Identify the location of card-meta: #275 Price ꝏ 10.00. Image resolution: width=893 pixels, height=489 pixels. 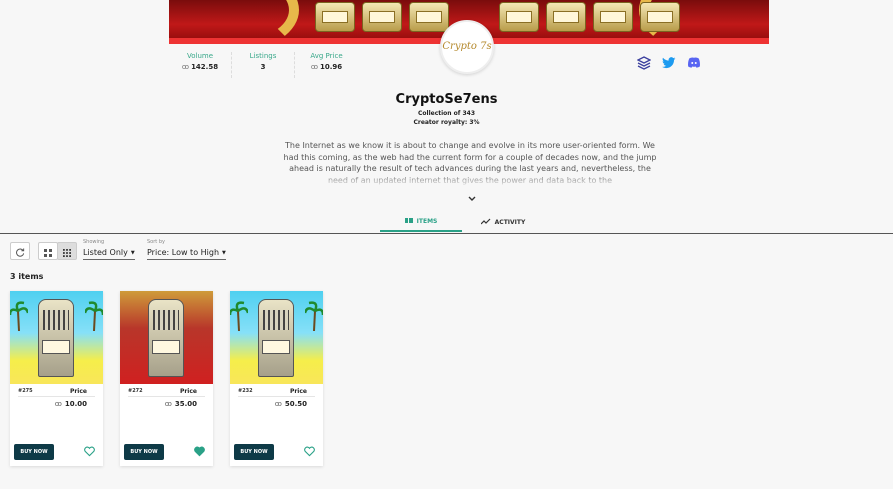
(56, 404).